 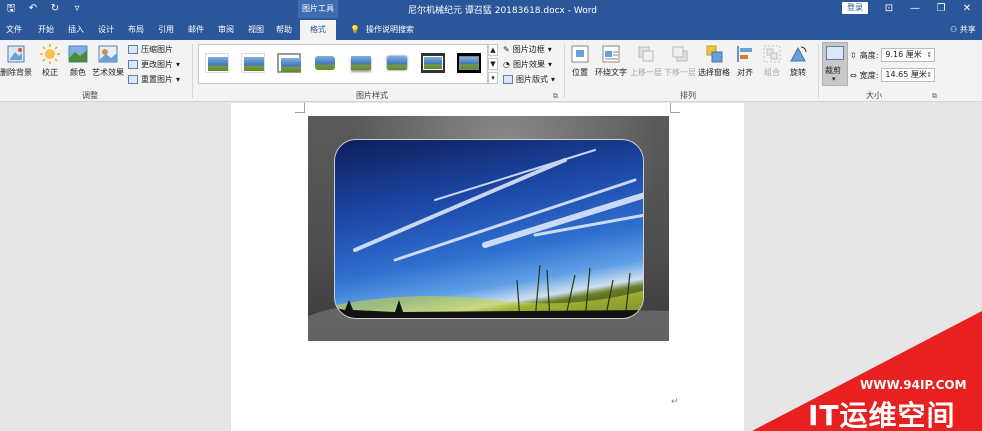 I want to click on compress-icon, so click(x=133, y=49).